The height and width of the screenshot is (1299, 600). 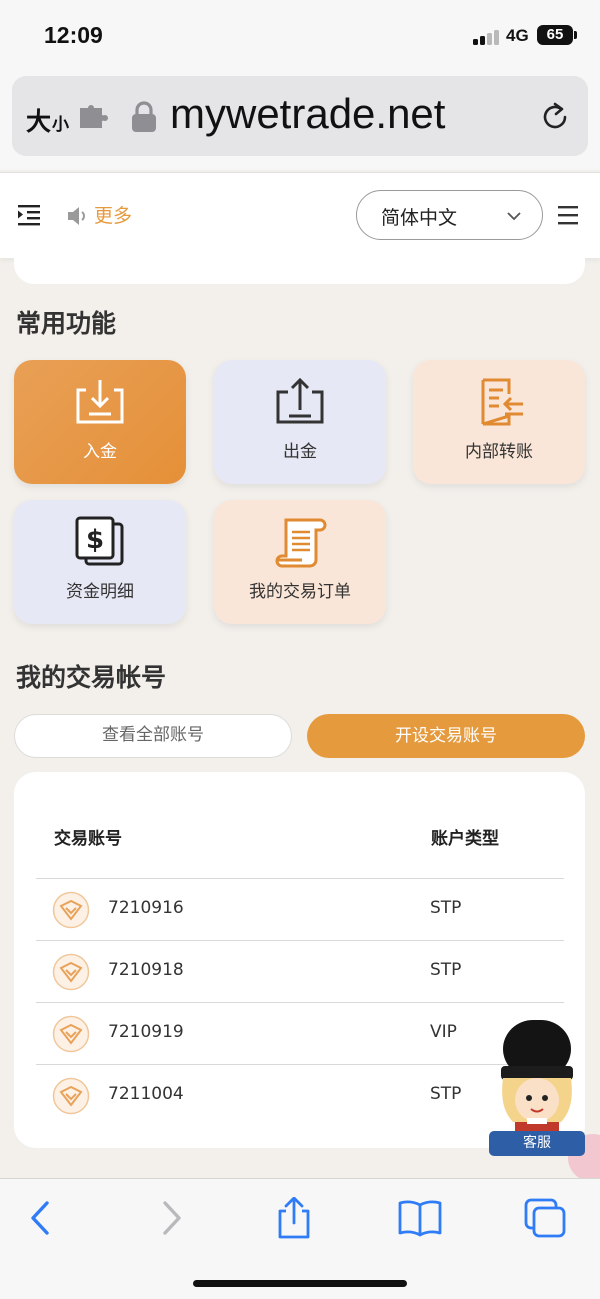 I want to click on battery-icon: 65, so click(x=557, y=35).